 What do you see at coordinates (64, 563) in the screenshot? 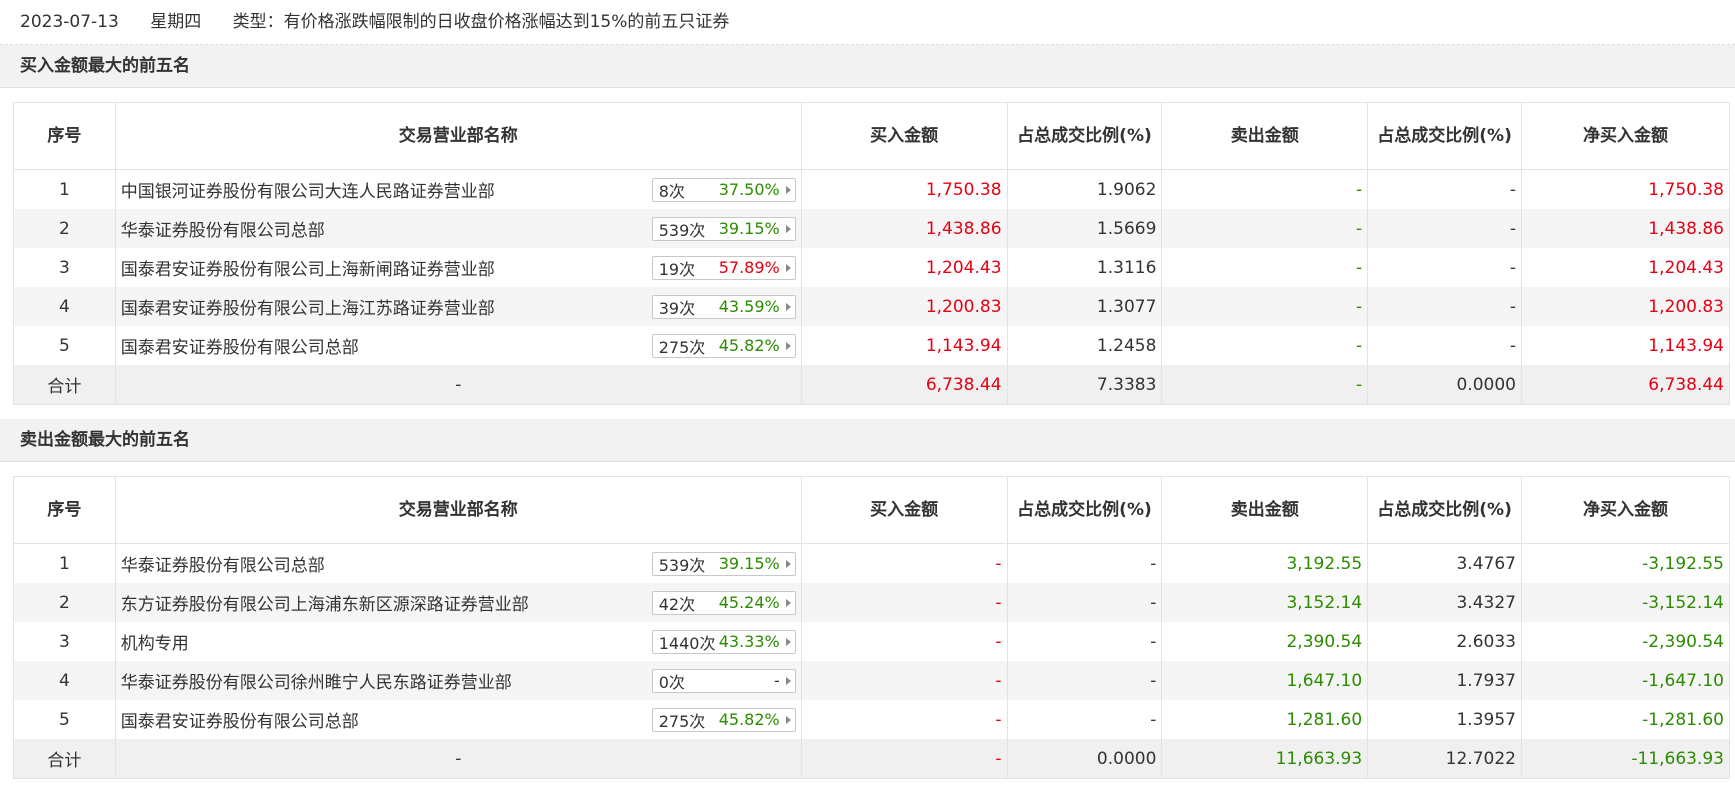
I see `seq-cell: 1` at bounding box center [64, 563].